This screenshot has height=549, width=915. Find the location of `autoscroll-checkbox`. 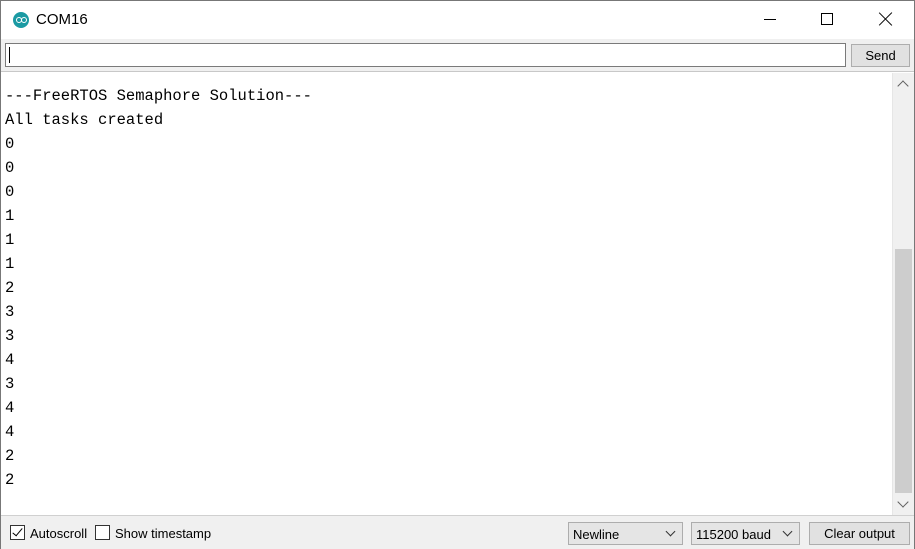

autoscroll-checkbox is located at coordinates (17, 532).